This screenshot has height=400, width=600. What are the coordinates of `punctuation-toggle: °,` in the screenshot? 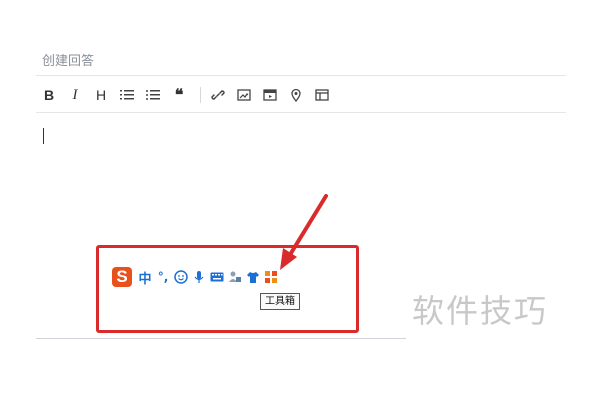 It's located at (163, 277).